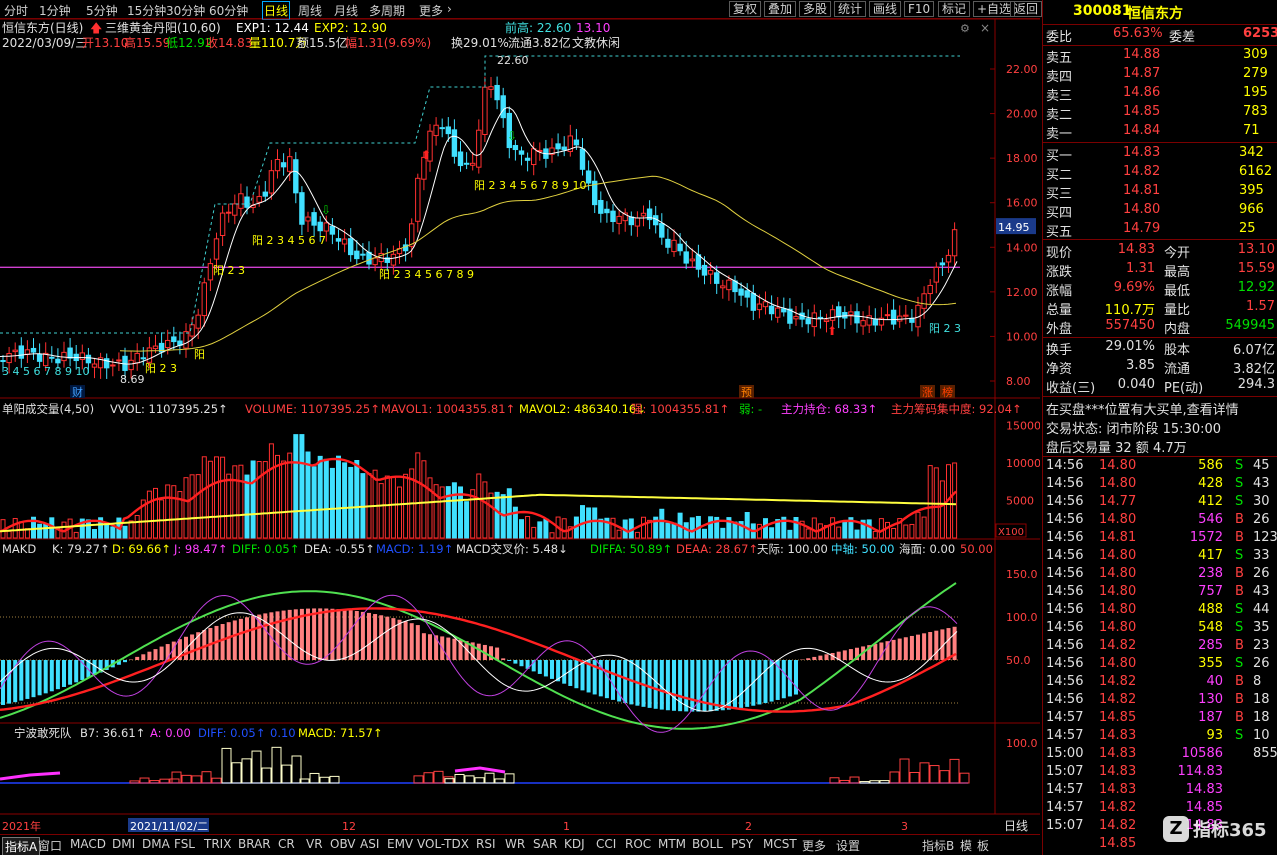  Describe the element at coordinates (885, 9) in the screenshot. I see `toolbar-button-4: 画线` at that location.